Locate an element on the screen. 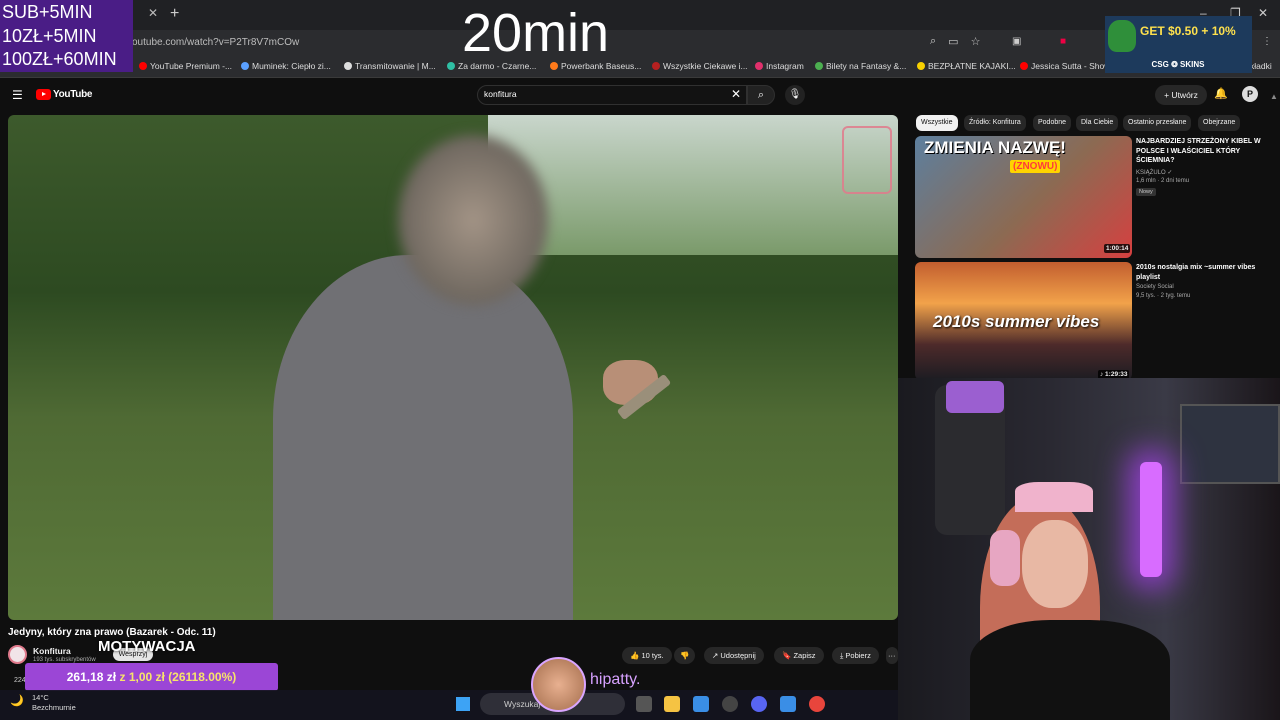 The width and height of the screenshot is (1280, 720). youtube-logo-text: YouTube is located at coordinates (73, 94).